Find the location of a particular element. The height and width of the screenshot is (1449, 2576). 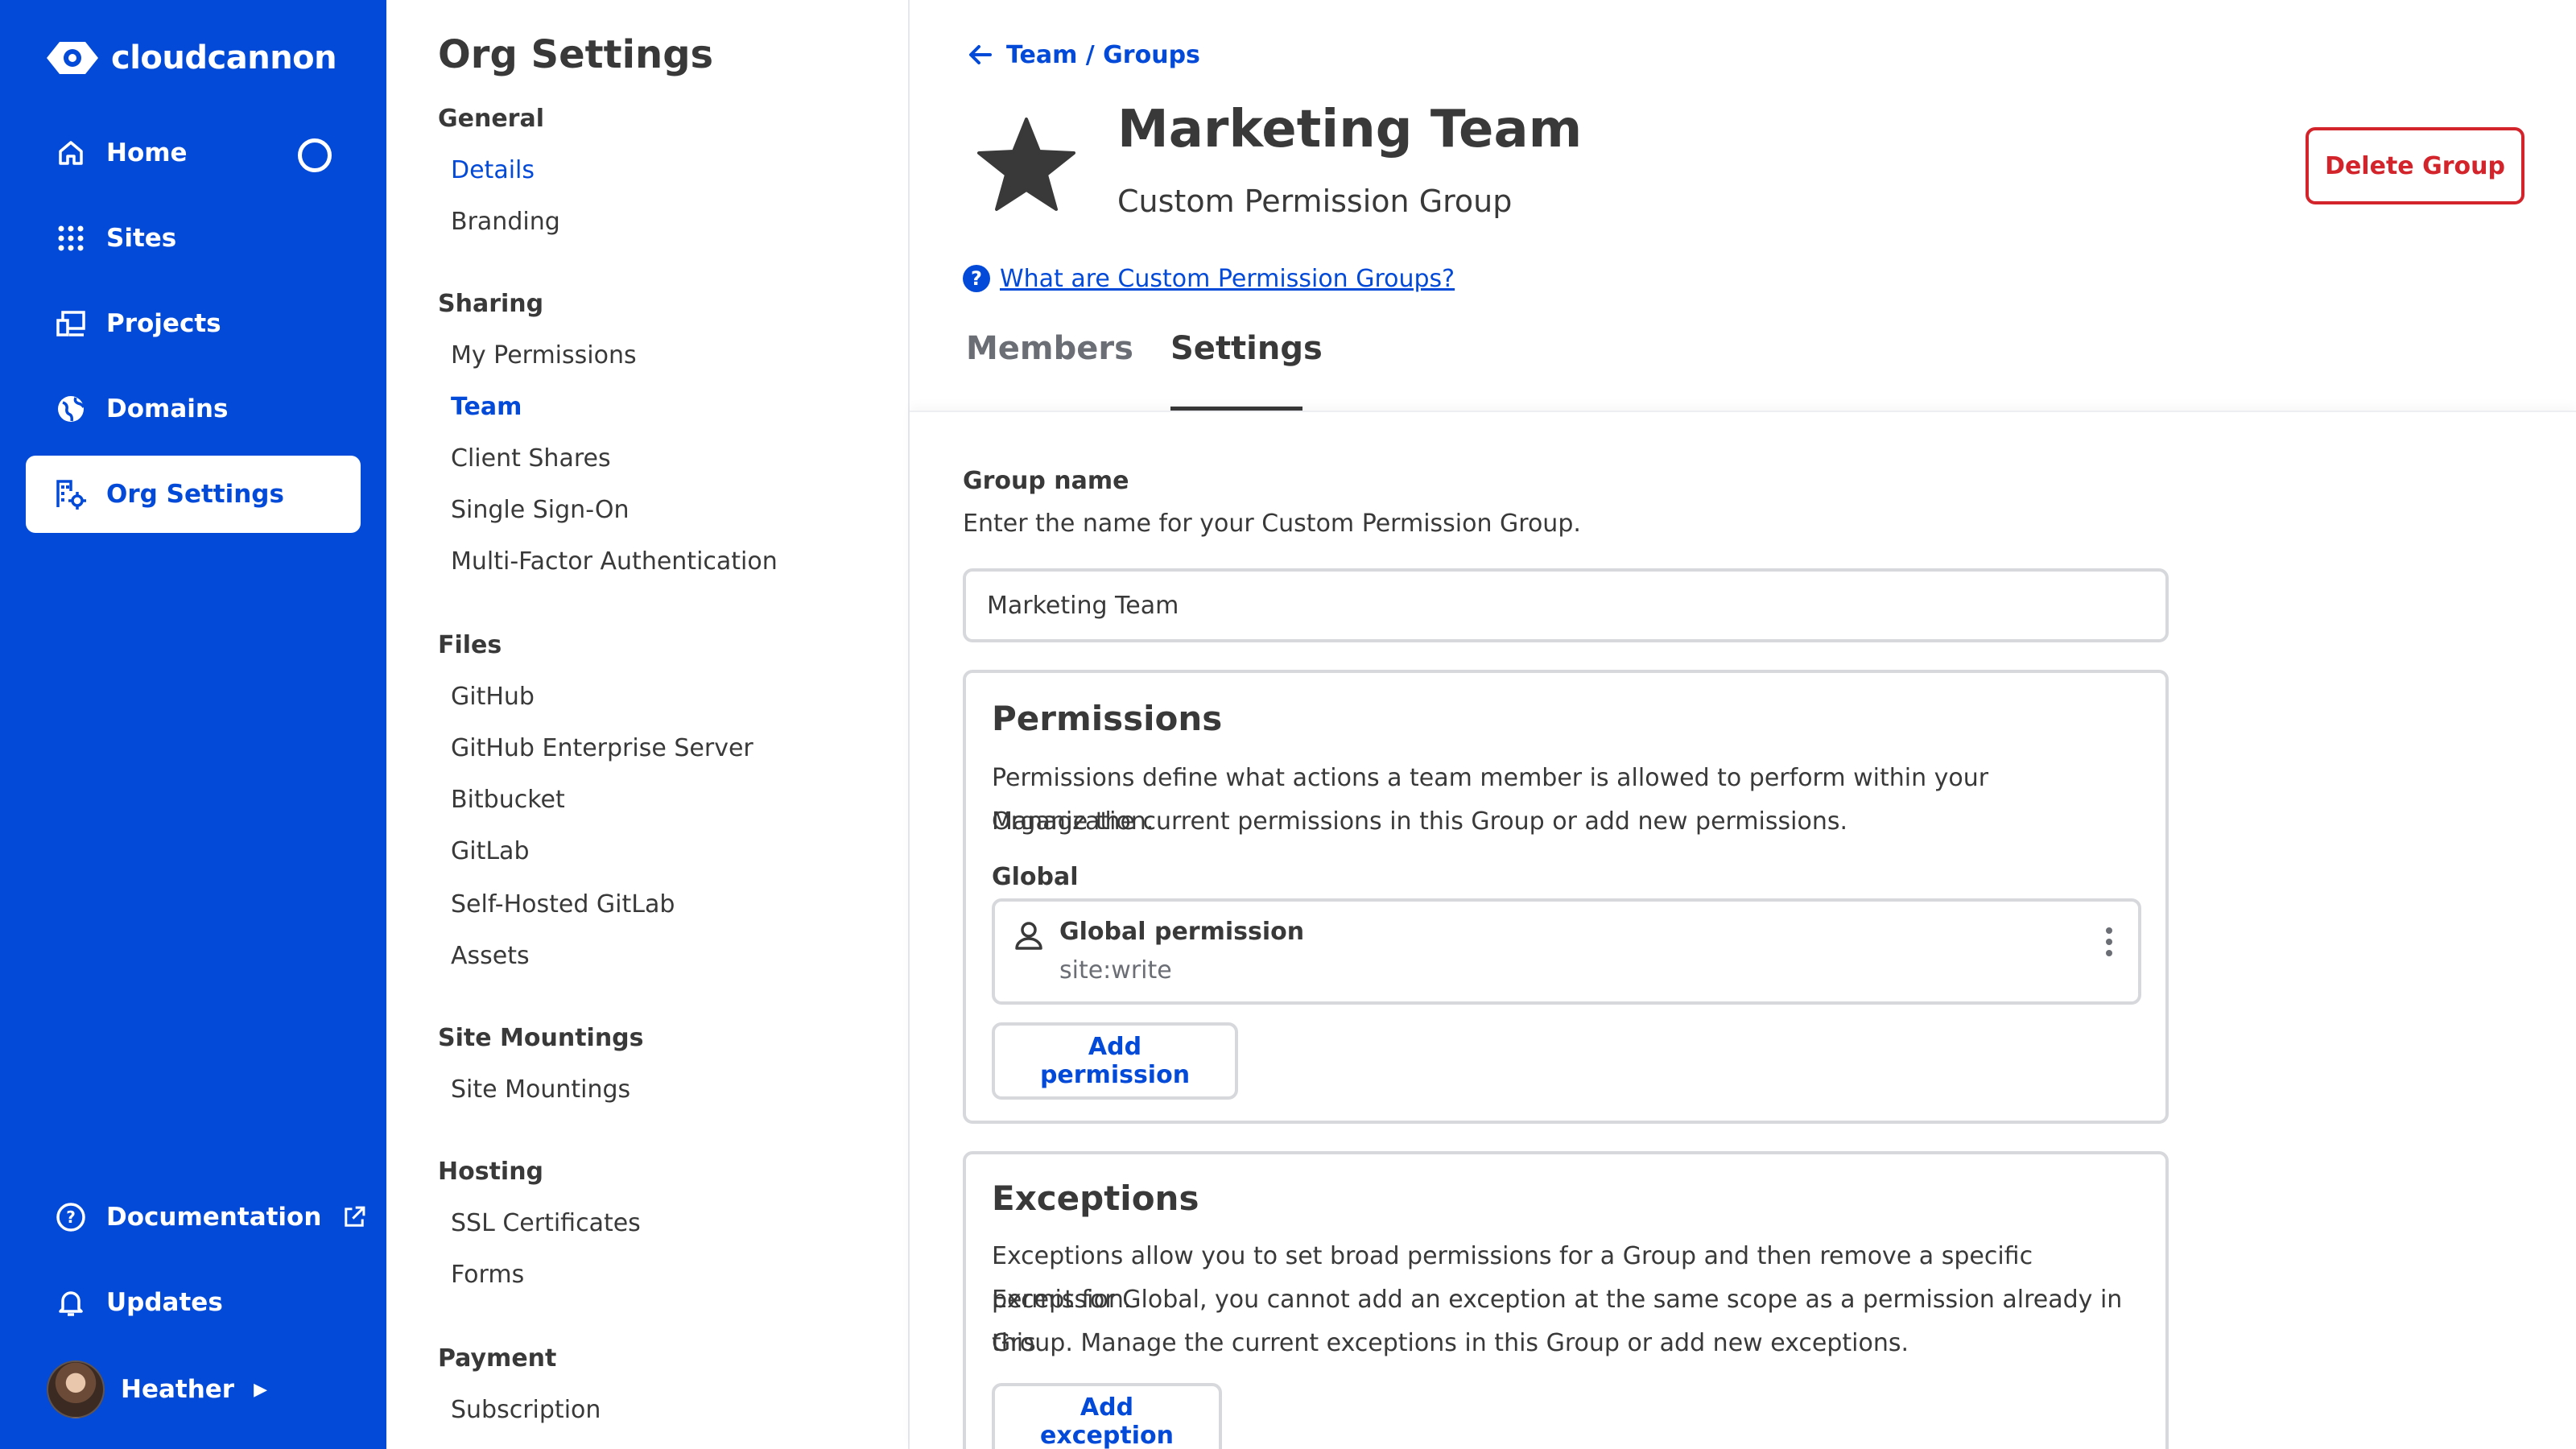

nav-item-updates: Updates is located at coordinates (193, 1302).